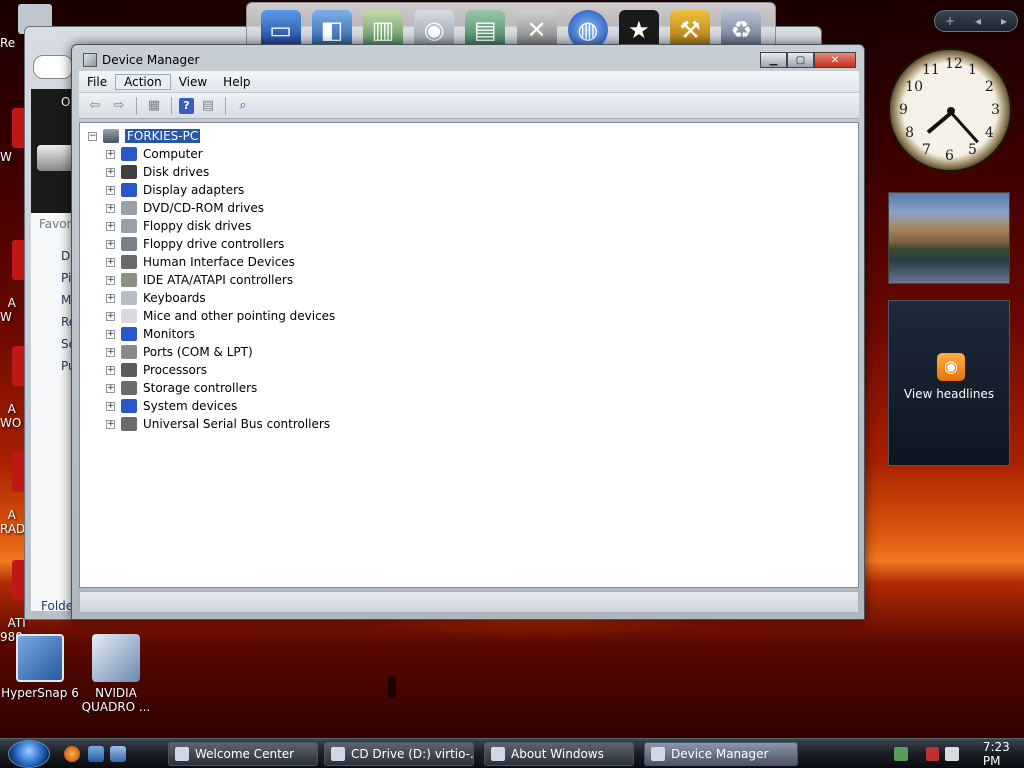  What do you see at coordinates (190, 406) in the screenshot?
I see `device-category-label: System devices` at bounding box center [190, 406].